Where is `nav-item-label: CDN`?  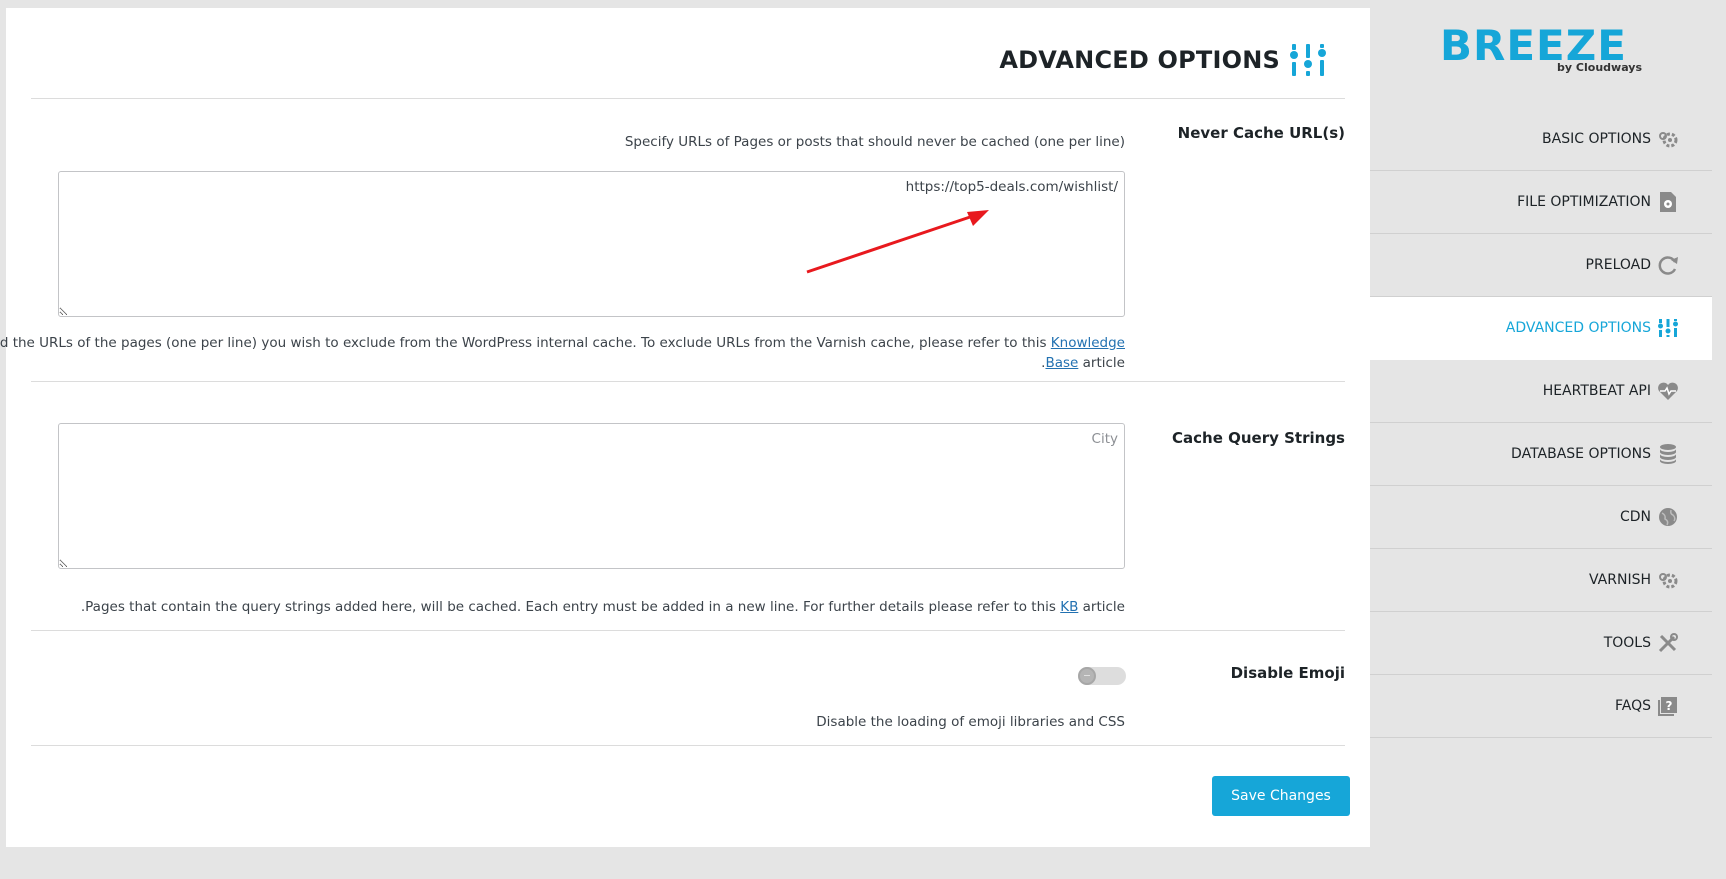
nav-item-label: CDN is located at coordinates (1635, 517).